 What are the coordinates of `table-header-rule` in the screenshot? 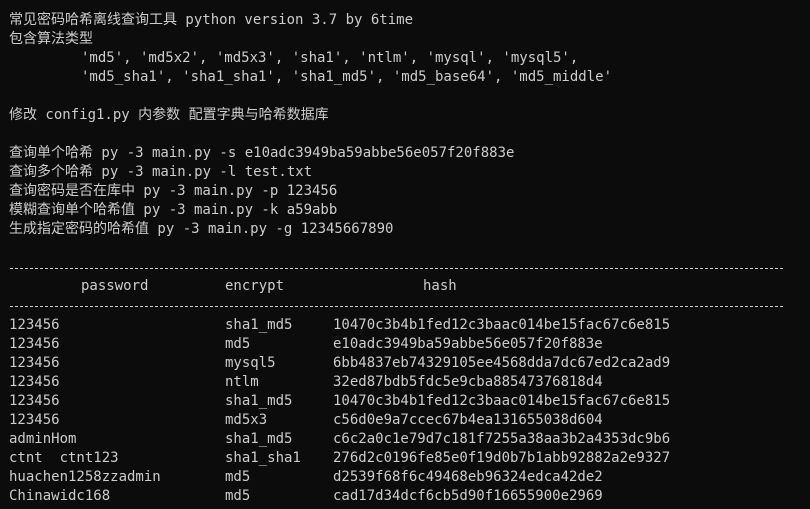 It's located at (396, 306).